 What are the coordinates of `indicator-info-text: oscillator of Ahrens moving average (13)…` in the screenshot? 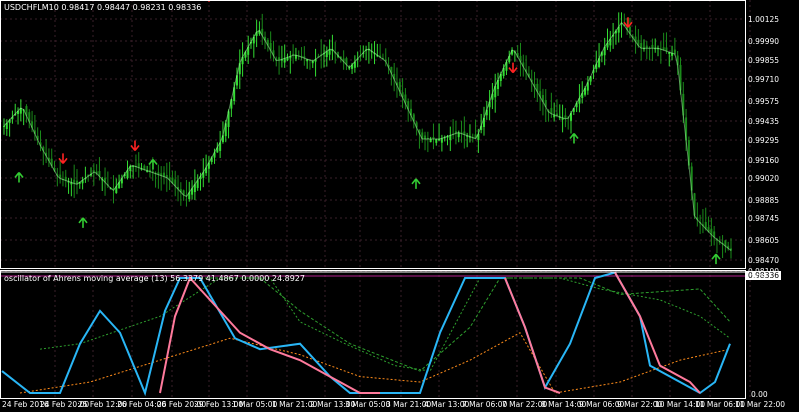 It's located at (154, 278).